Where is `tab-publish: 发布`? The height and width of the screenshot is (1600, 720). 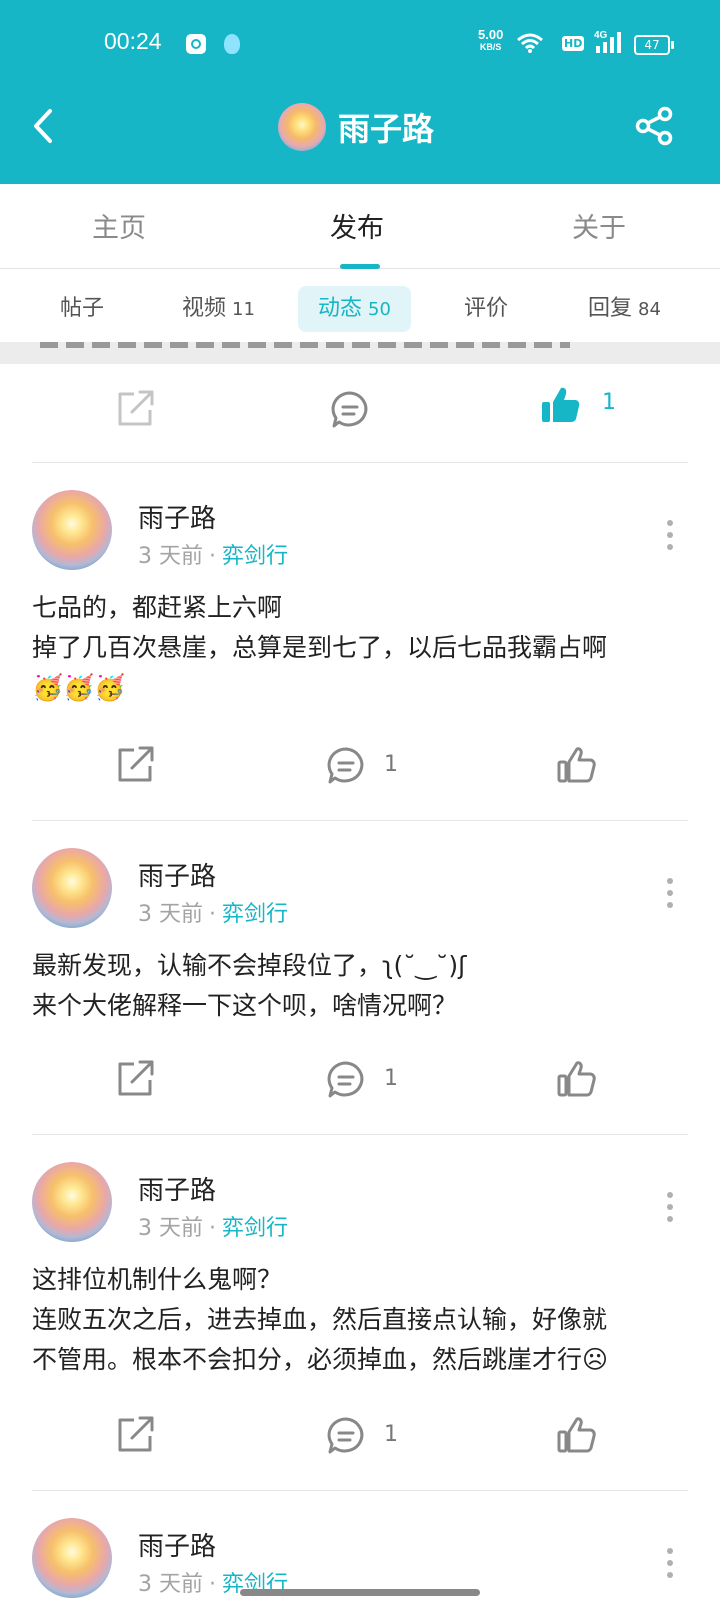
tab-publish: 发布 is located at coordinates (357, 225).